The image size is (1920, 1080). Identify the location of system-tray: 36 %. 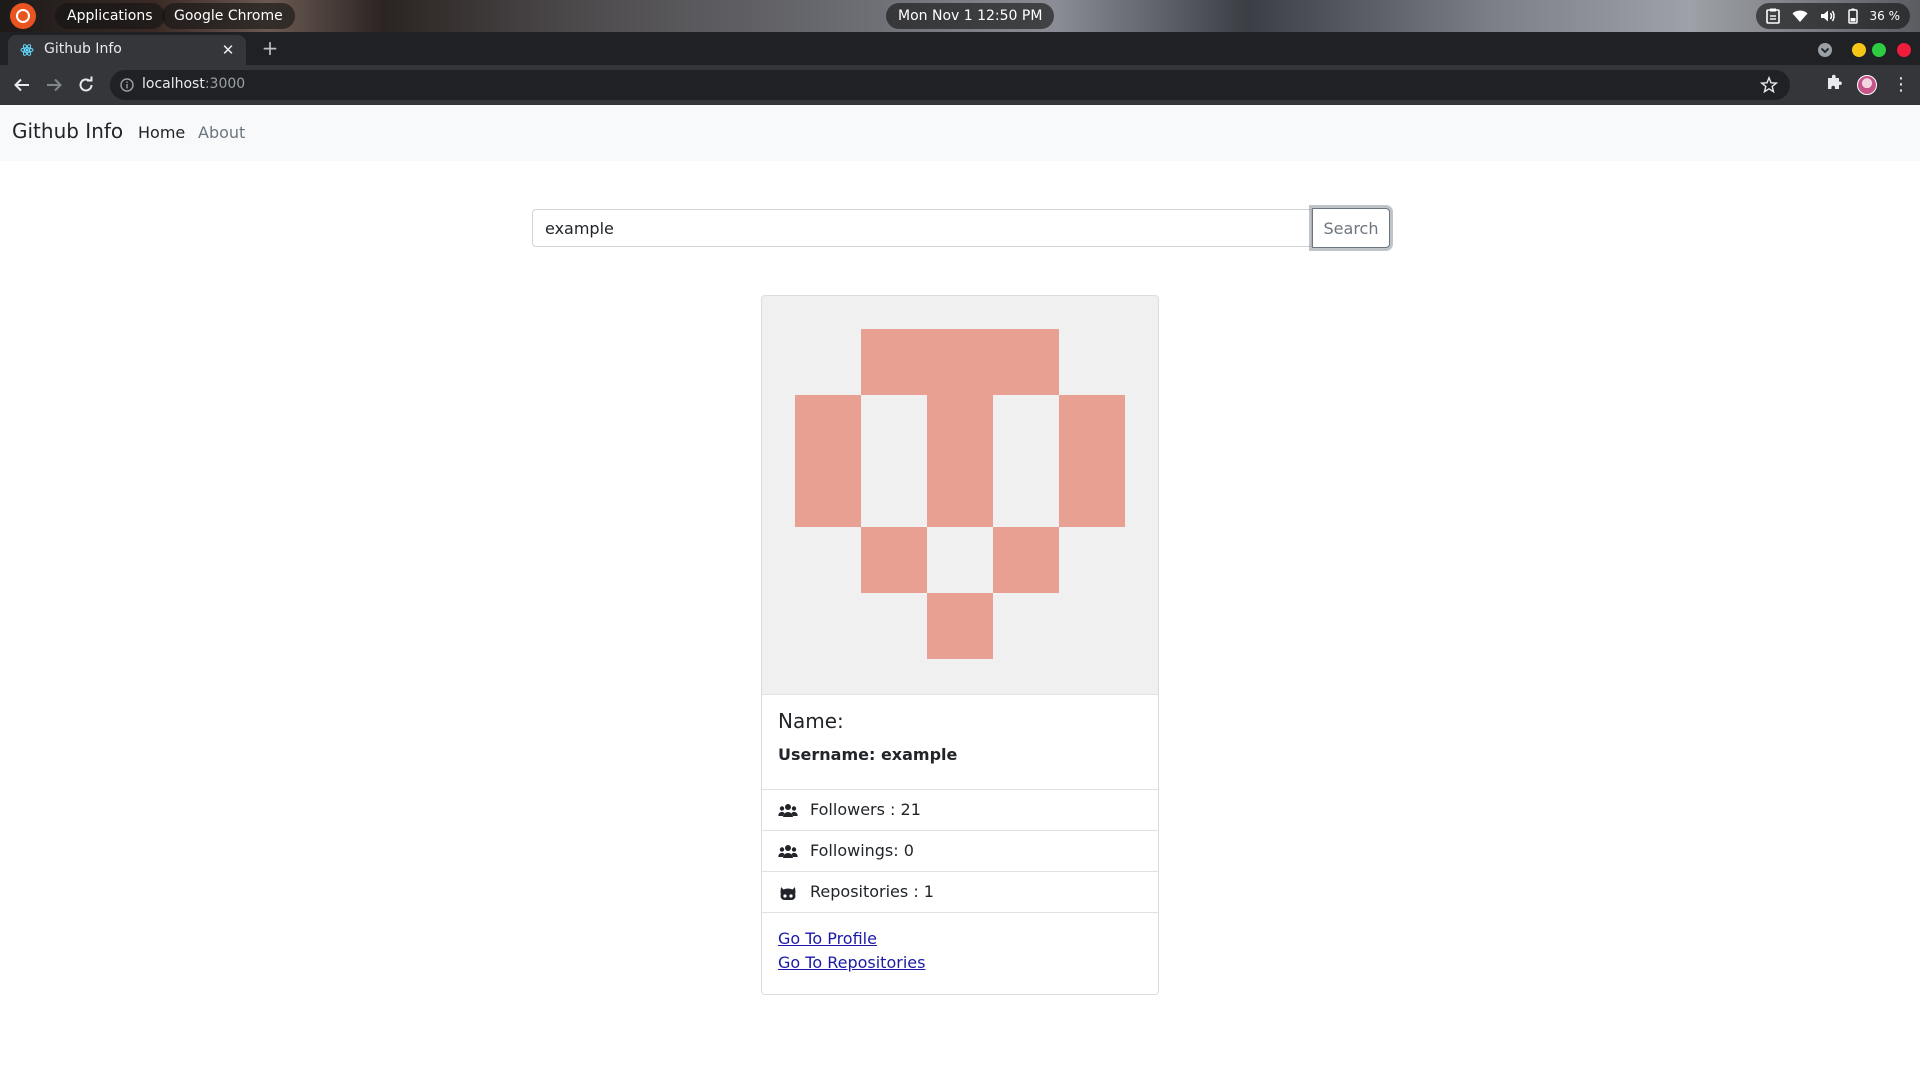
(1832, 16).